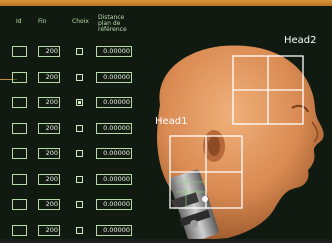 Image resolution: width=332 pixels, height=243 pixels. I want to click on bottom-bar, so click(166, 241).